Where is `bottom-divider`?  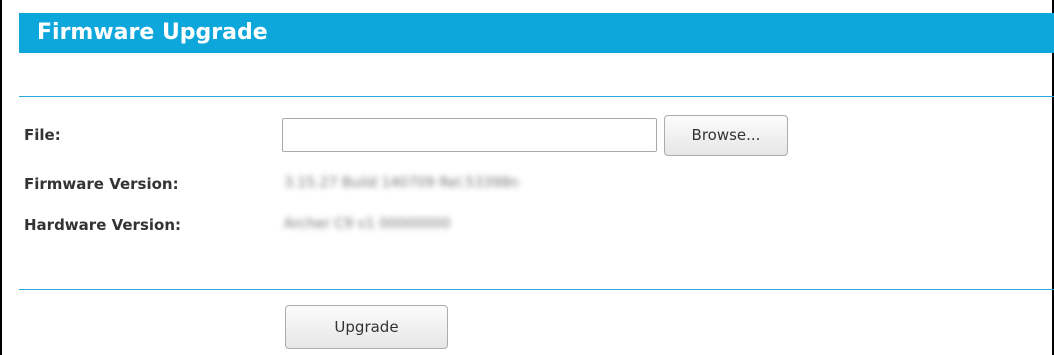
bottom-divider is located at coordinates (536, 289).